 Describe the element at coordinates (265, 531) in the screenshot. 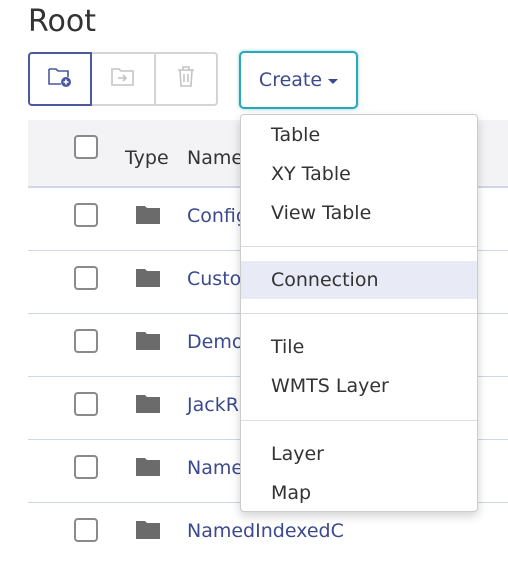

I see `row-name-link: NamedIndexedC` at that location.